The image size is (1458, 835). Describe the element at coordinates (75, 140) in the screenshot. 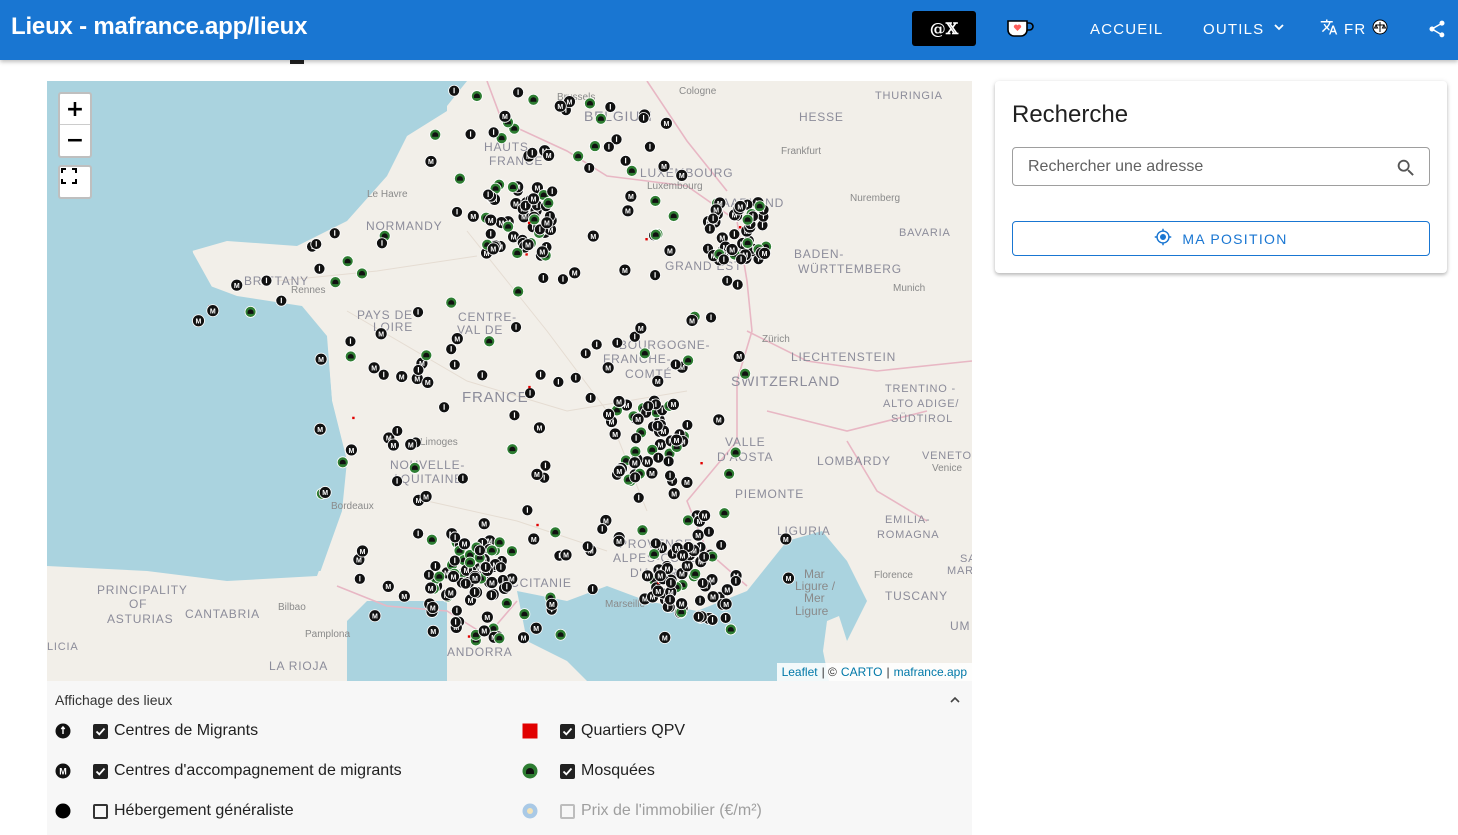

I see `zoom-out-button: −` at that location.